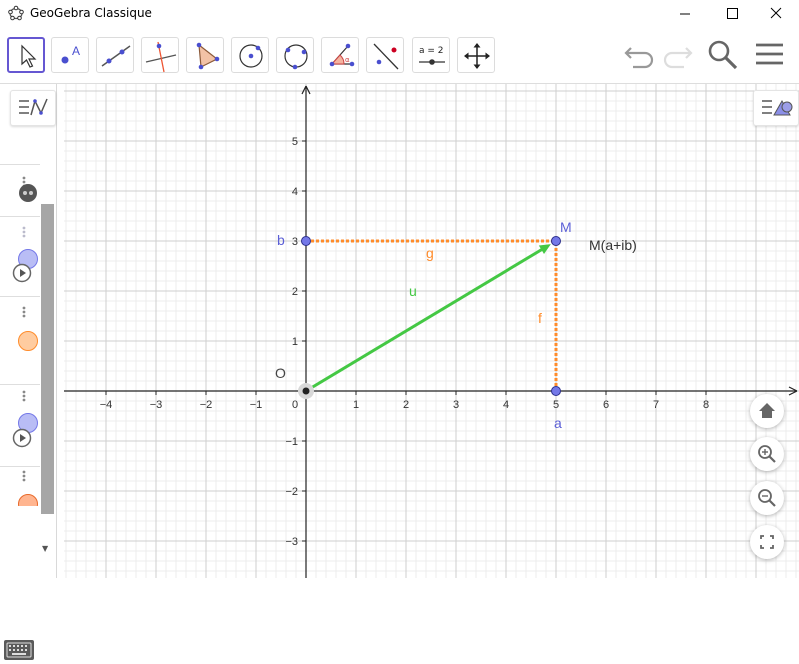  Describe the element at coordinates (540, 318) in the screenshot. I see `label-f: f` at that location.